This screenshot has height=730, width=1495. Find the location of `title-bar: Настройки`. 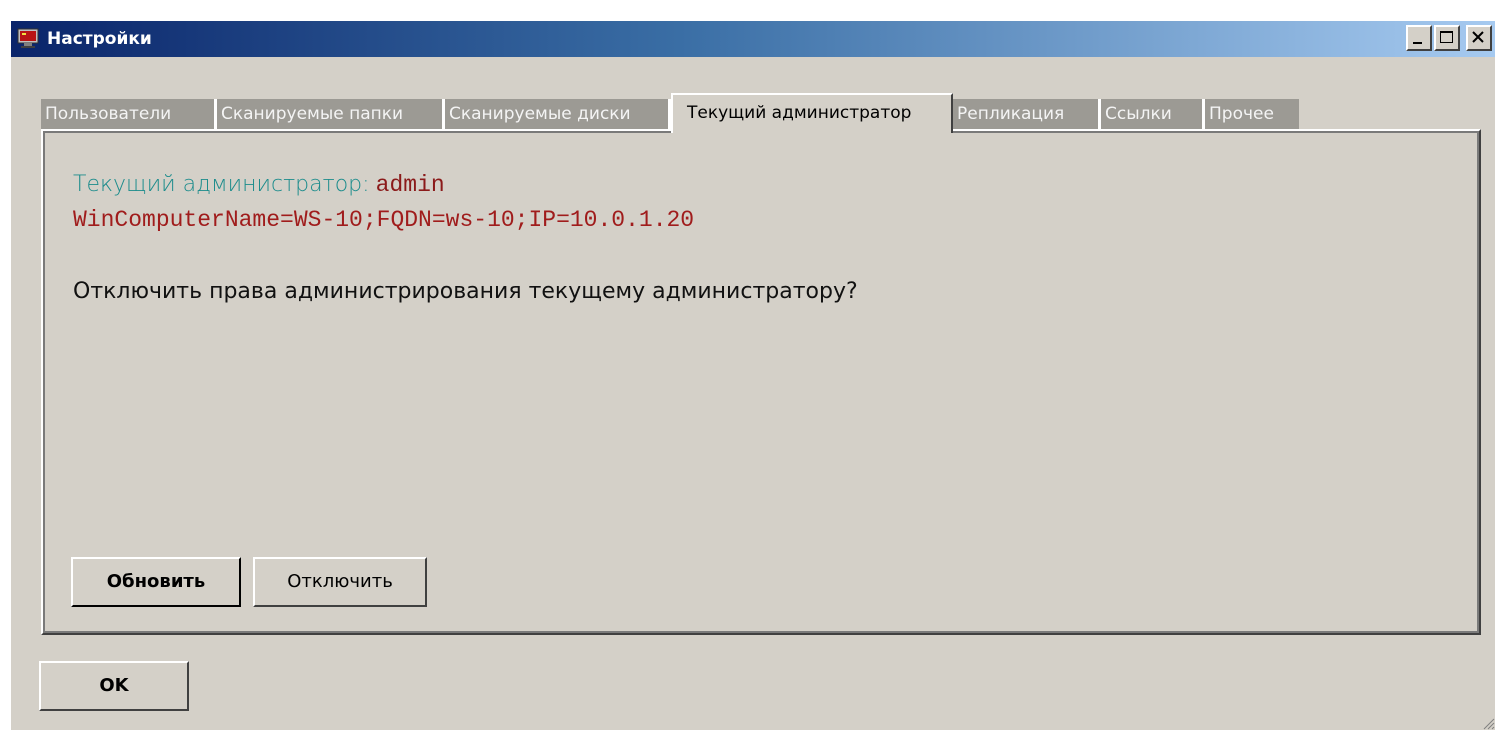

title-bar: Настройки is located at coordinates (753, 39).